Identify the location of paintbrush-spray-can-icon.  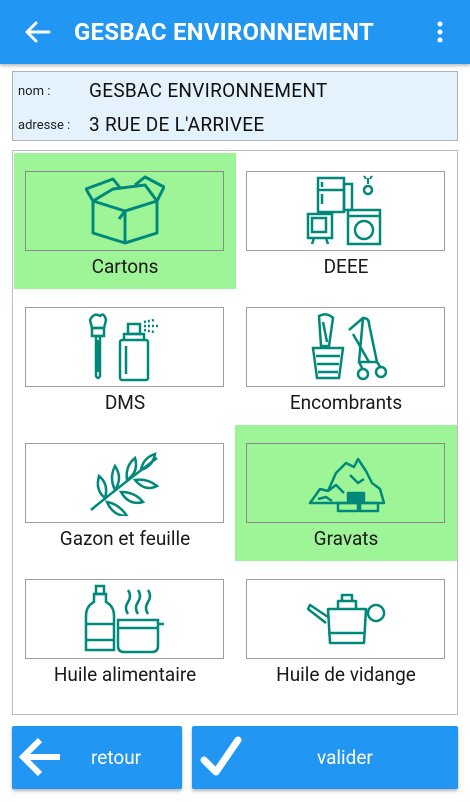
(123, 347).